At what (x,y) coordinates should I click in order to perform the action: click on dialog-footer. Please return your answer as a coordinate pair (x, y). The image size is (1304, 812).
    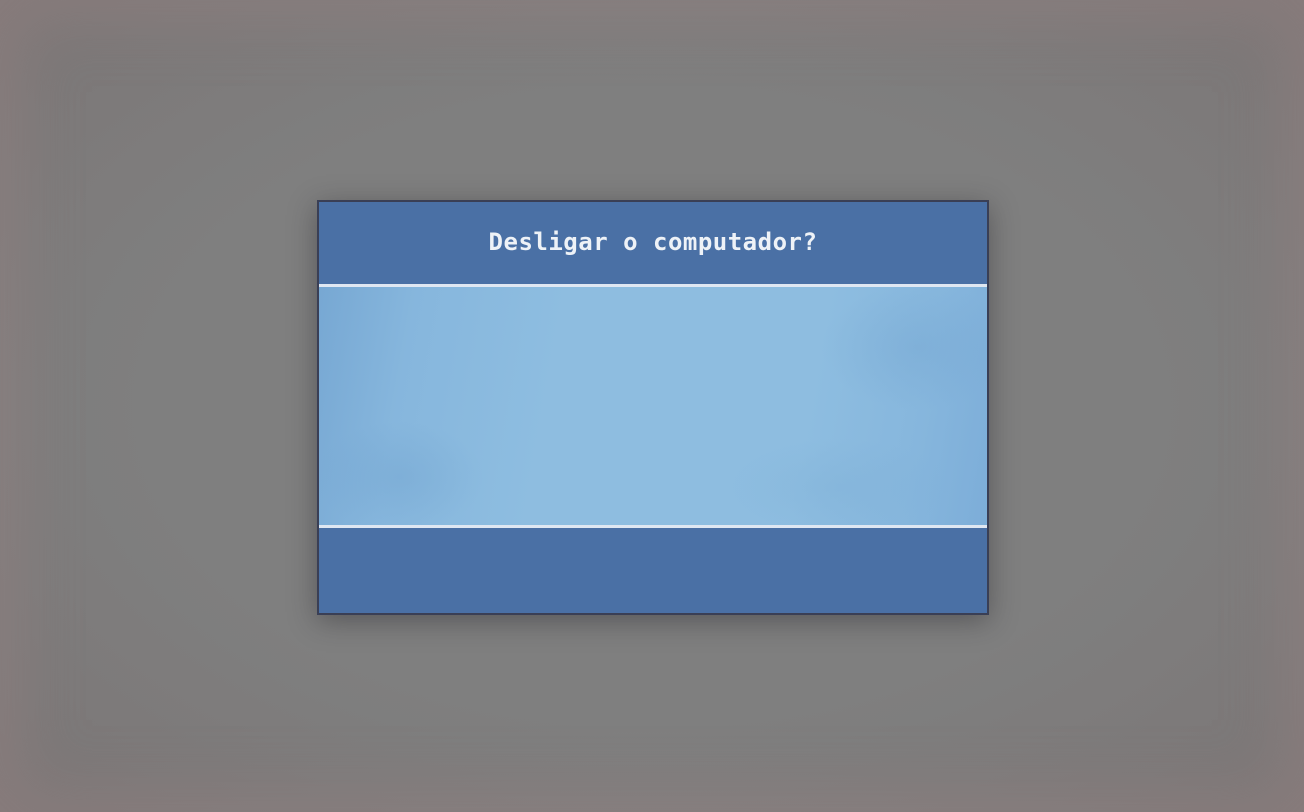
    Looking at the image, I should click on (653, 570).